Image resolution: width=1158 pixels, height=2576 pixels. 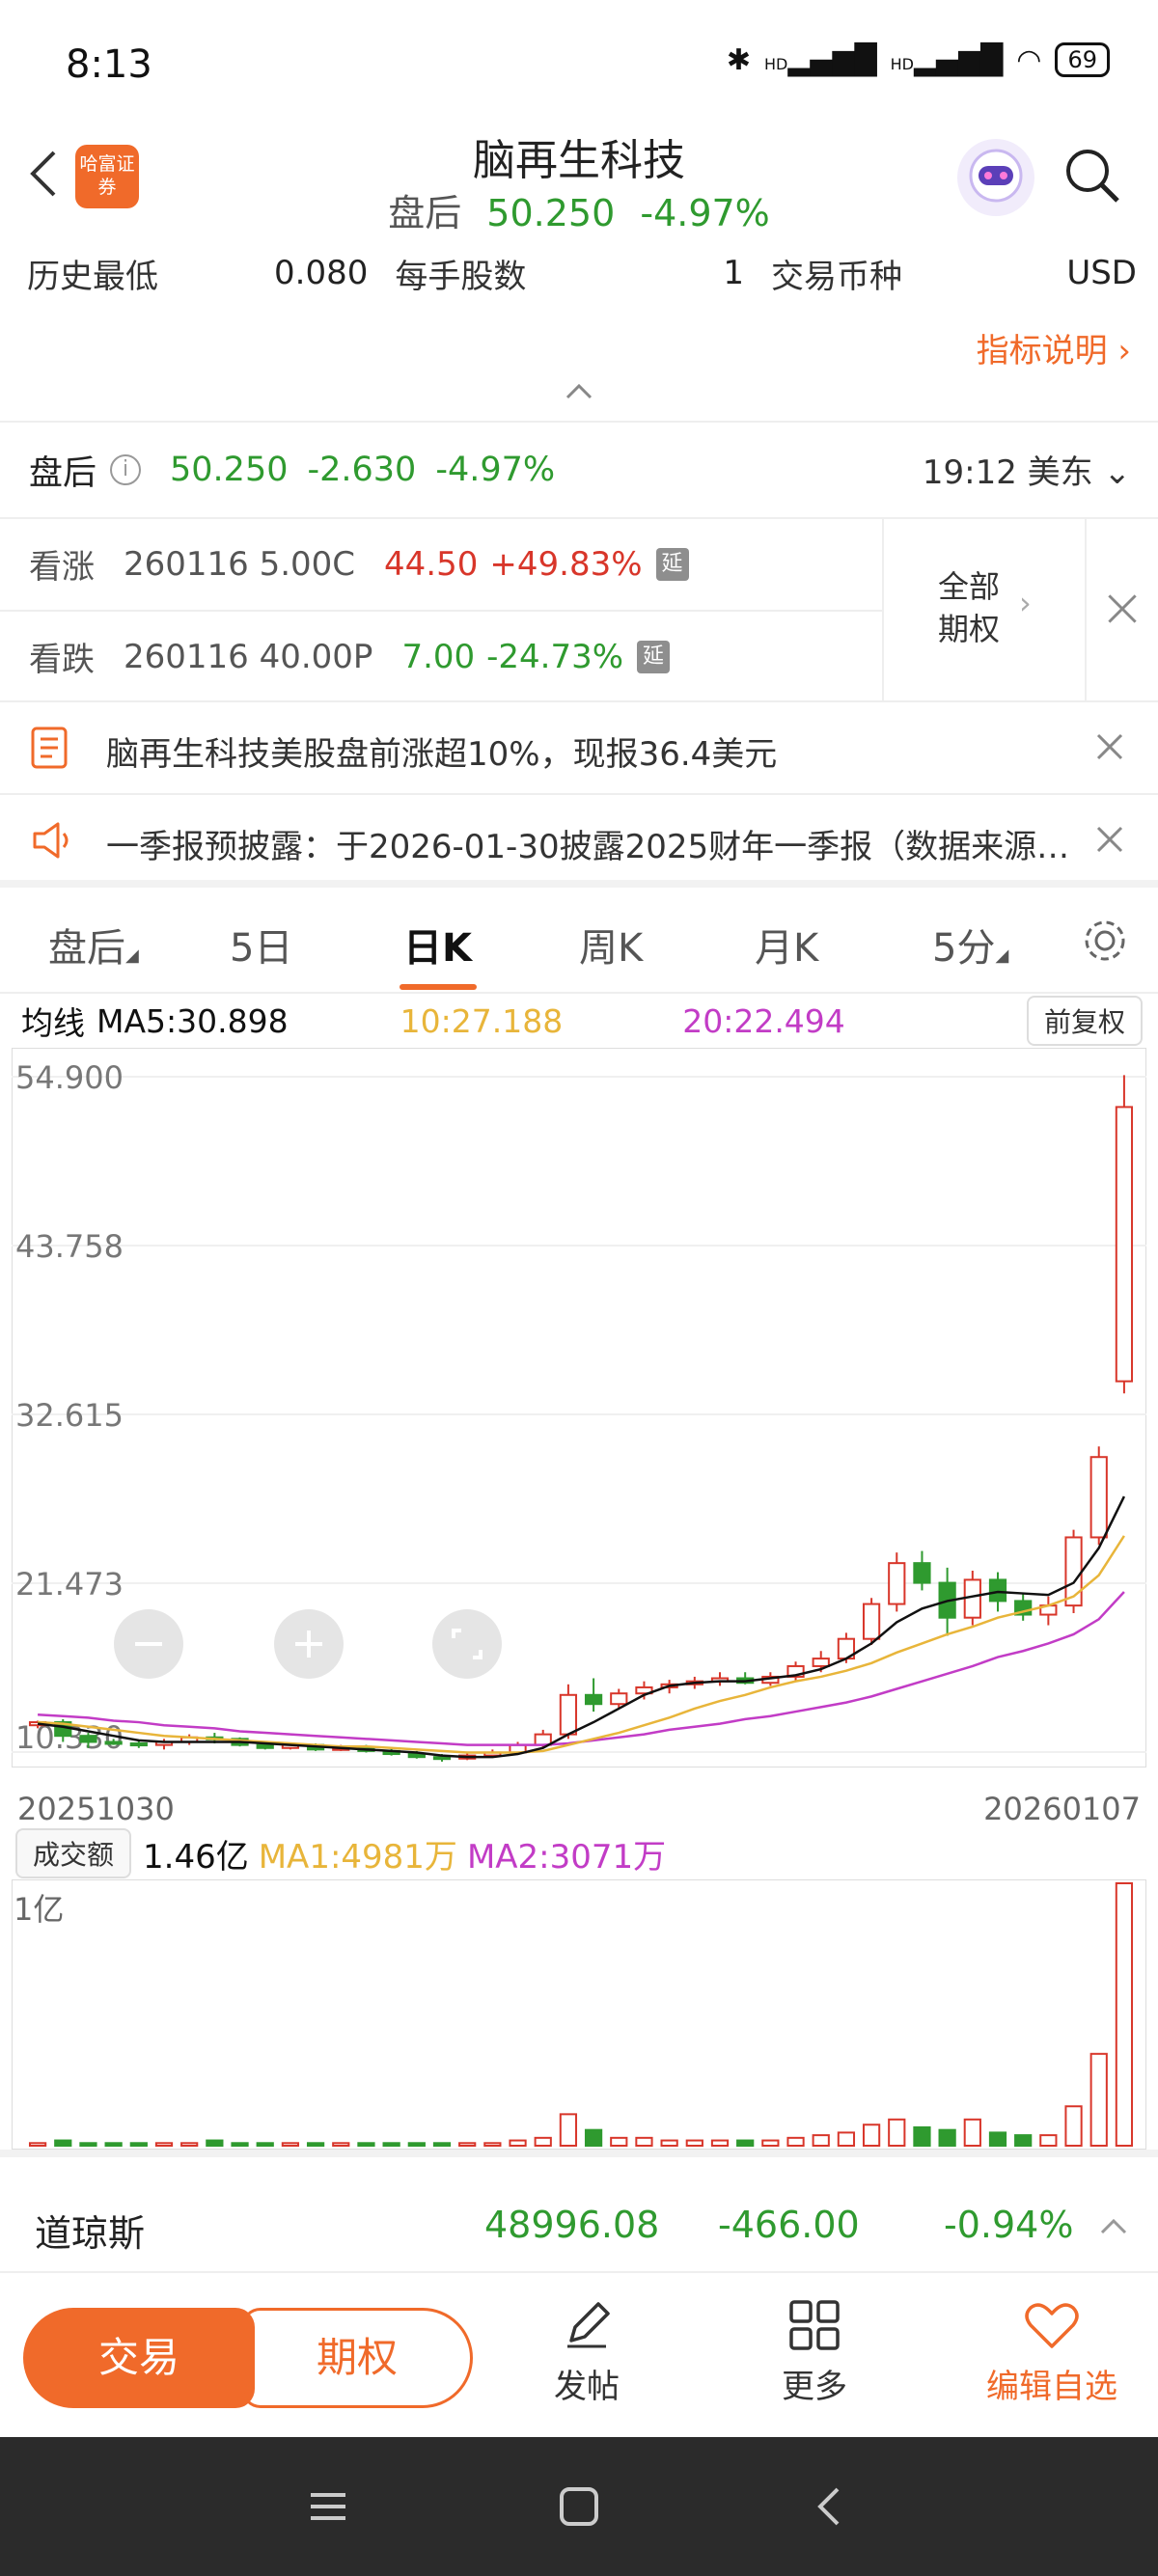 I want to click on wifi-icon: ◠, so click(x=1029, y=60).